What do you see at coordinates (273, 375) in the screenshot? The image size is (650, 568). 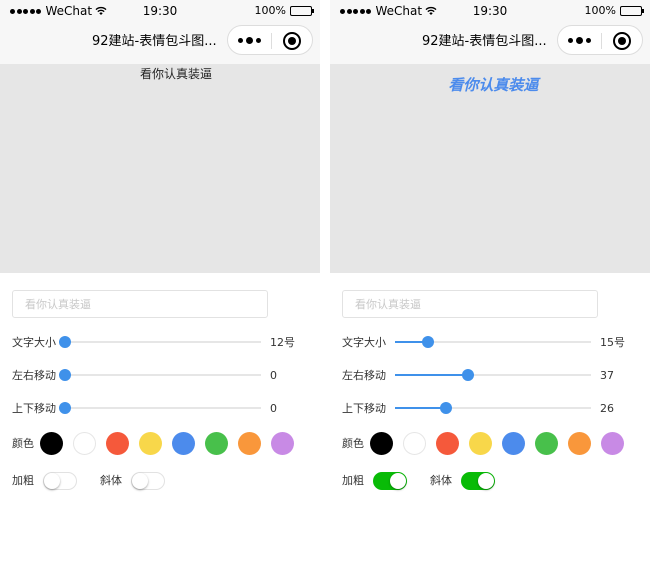 I see `horizontal-move-value: 0` at bounding box center [273, 375].